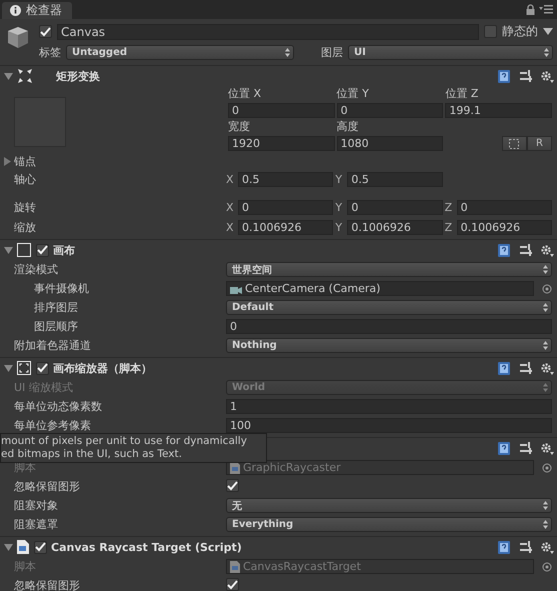  What do you see at coordinates (389, 425) in the screenshot?
I see `number-field: 100` at bounding box center [389, 425].